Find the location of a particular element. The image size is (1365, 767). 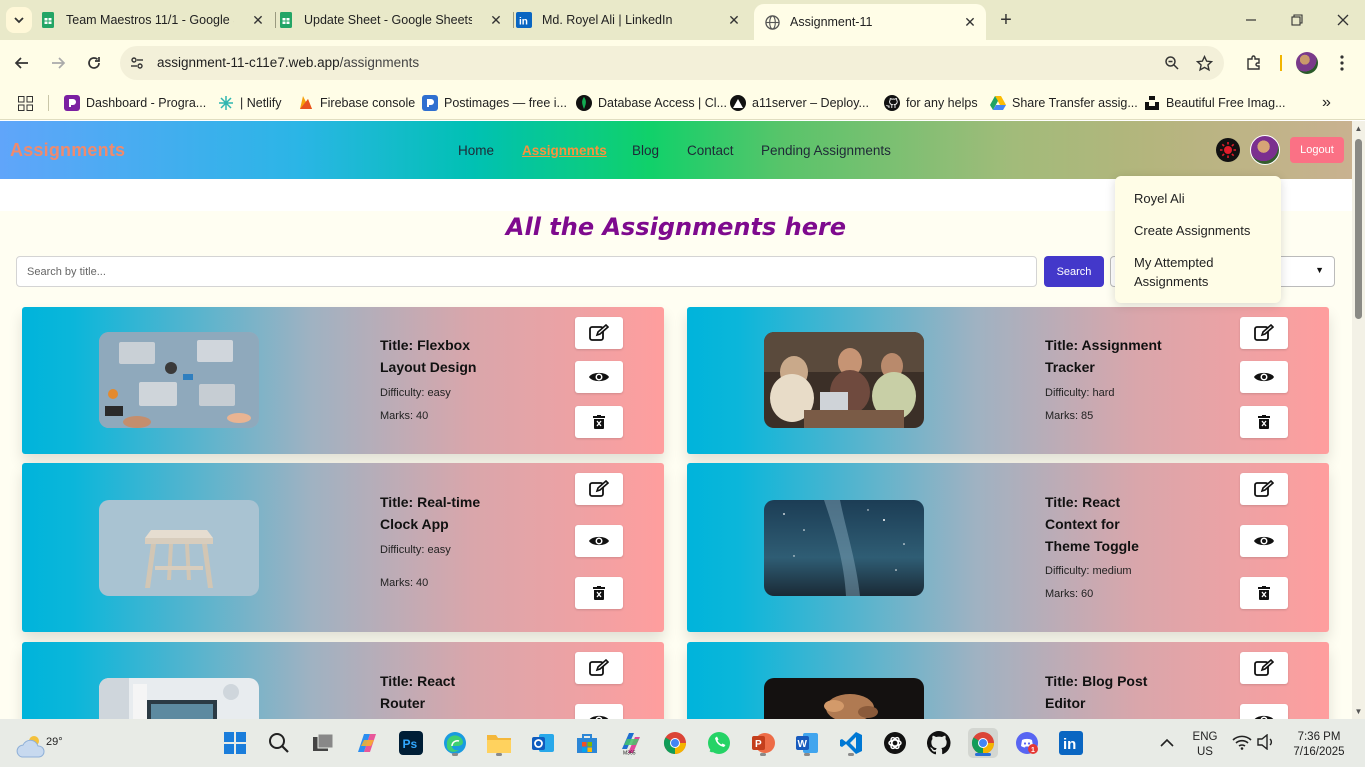

word-icon: W is located at coordinates (807, 743).